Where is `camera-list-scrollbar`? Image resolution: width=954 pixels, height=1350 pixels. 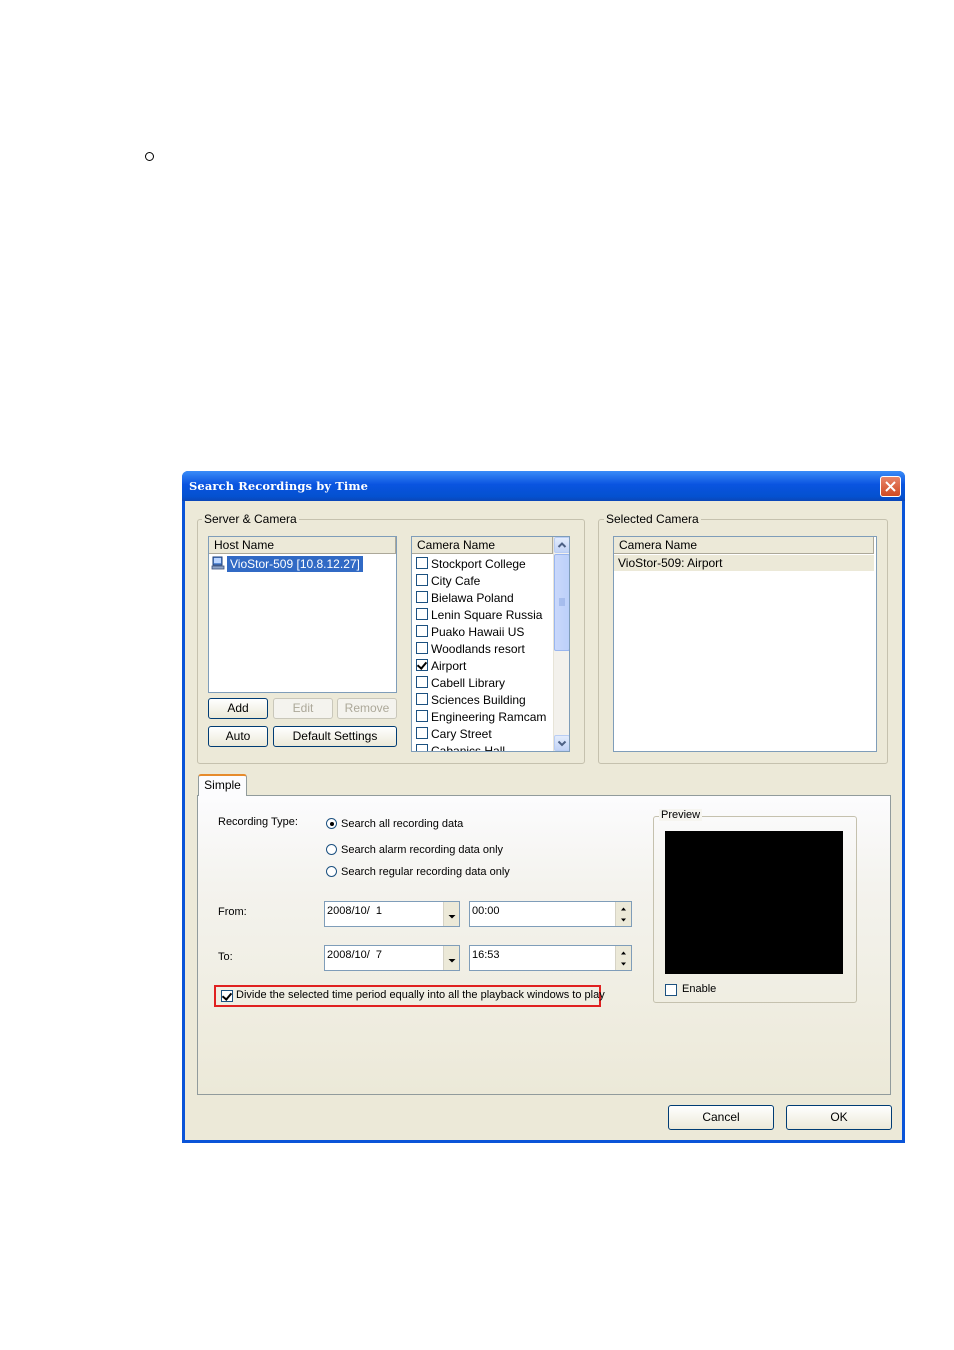
camera-list-scrollbar is located at coordinates (561, 644).